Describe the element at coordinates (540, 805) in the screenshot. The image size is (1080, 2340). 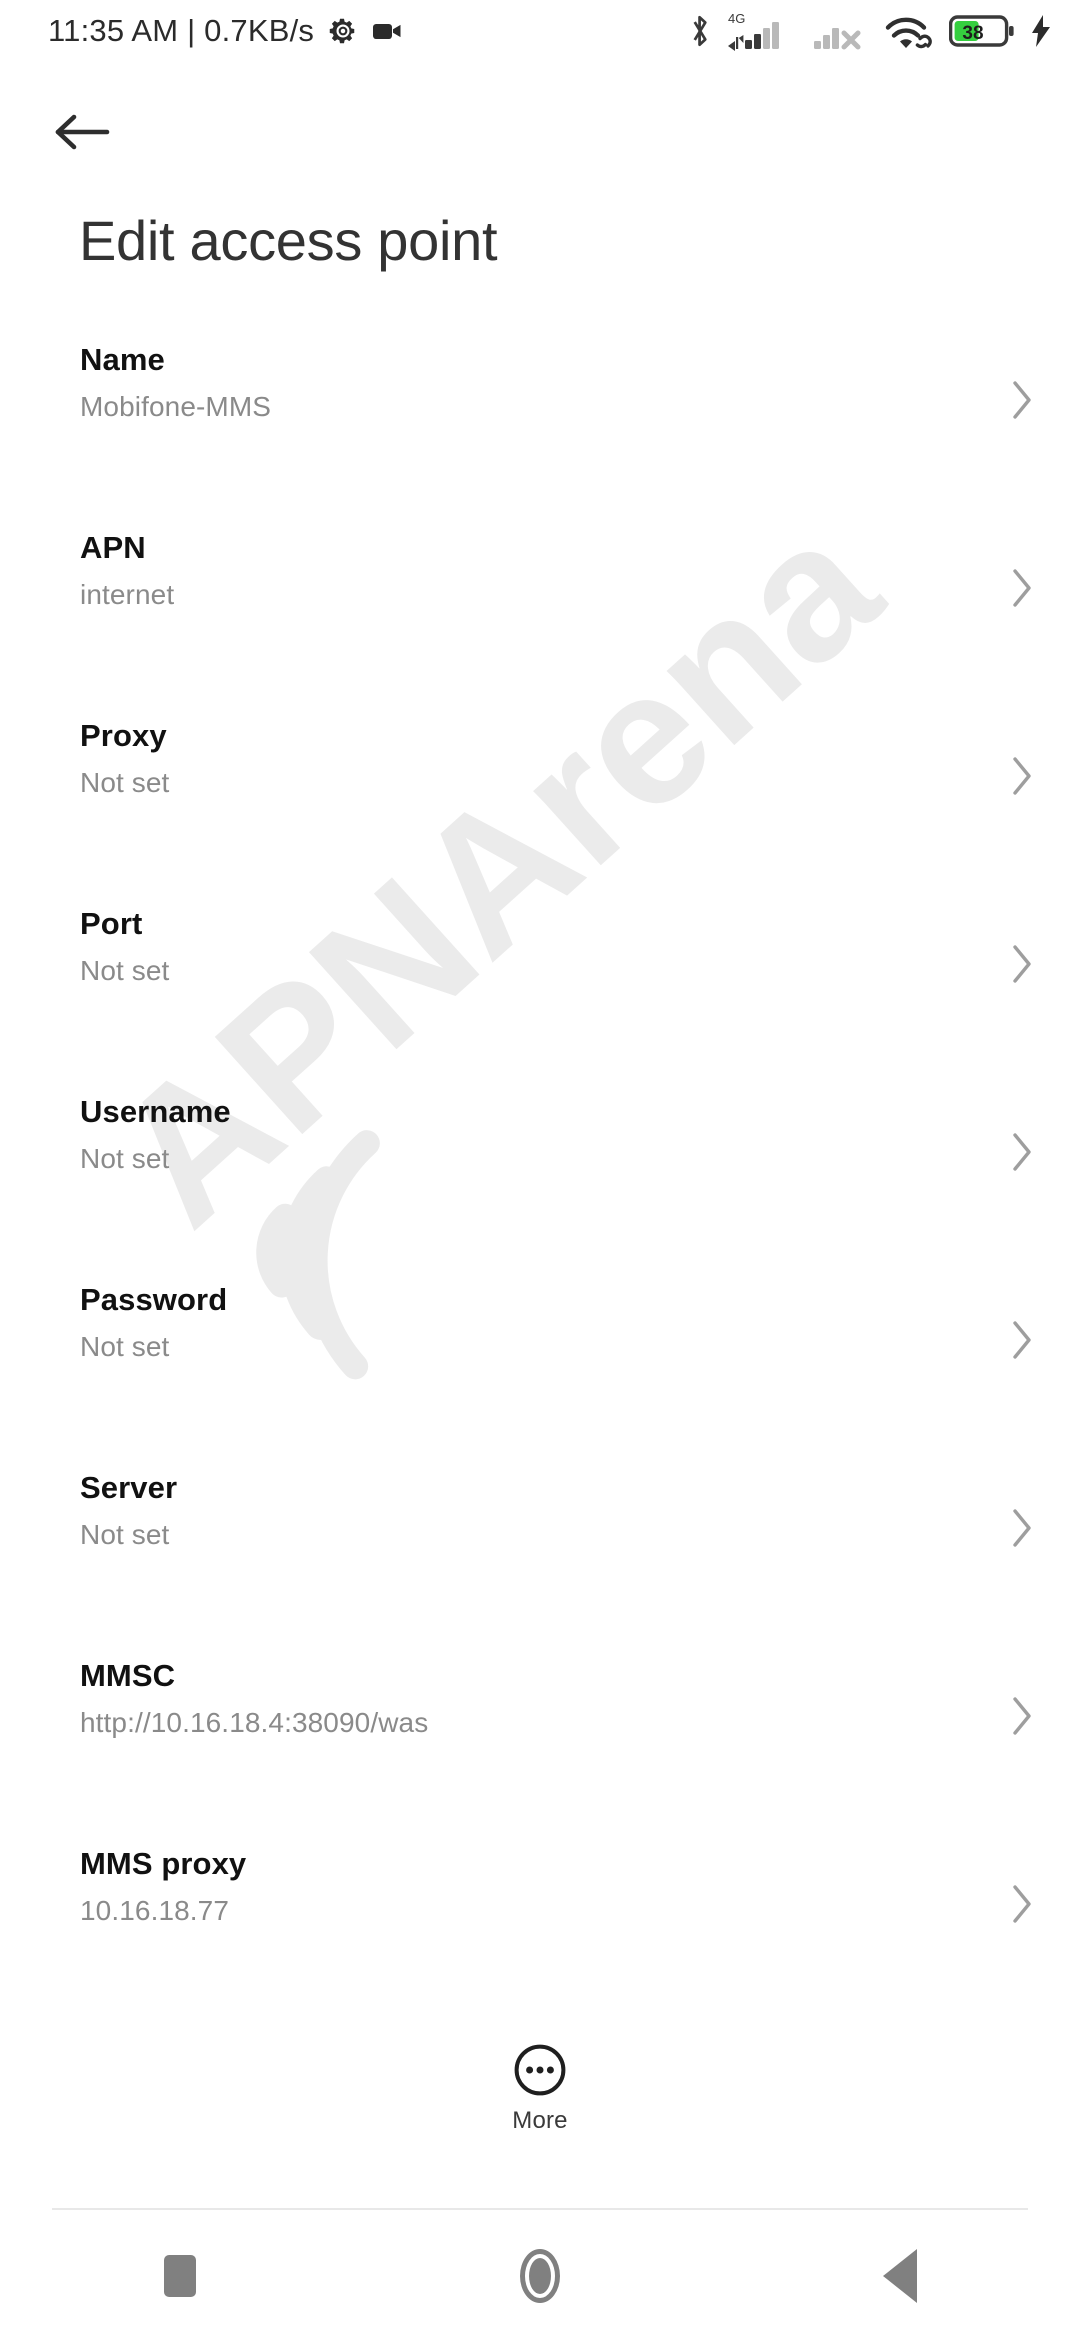
I see `settings-row-proxy: Proxy Not set` at that location.